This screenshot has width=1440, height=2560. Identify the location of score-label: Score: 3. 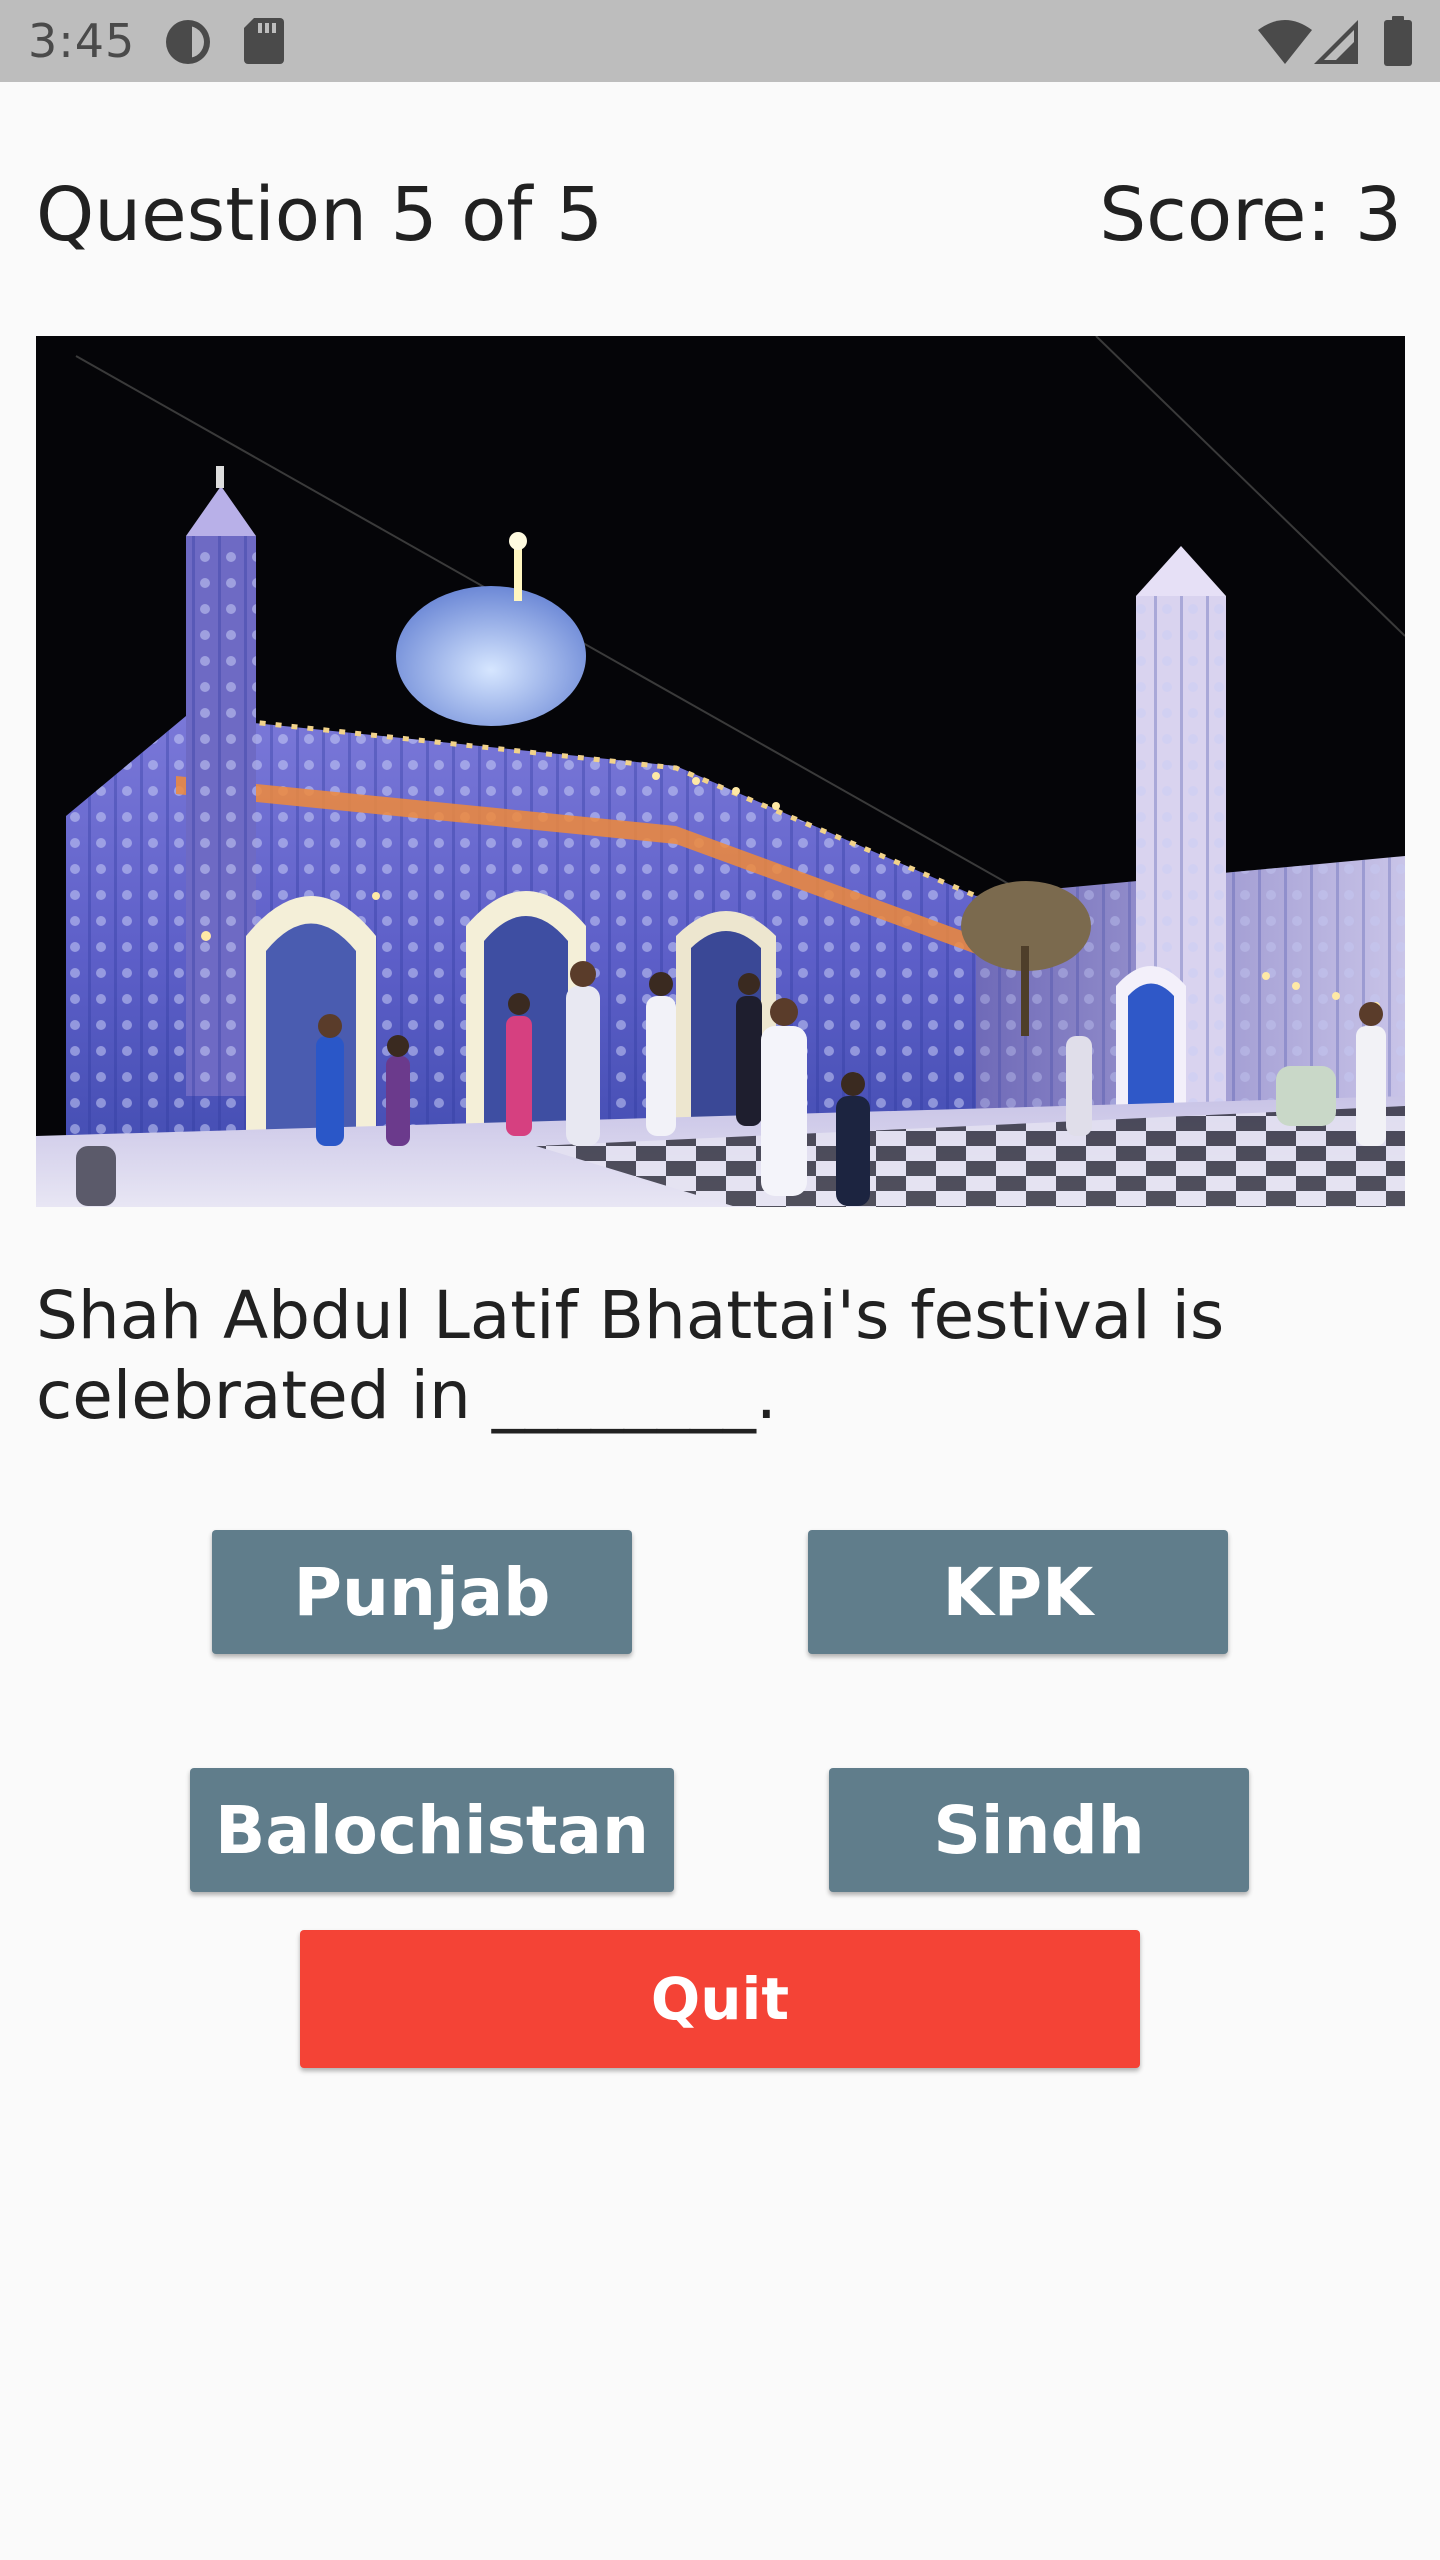
(1250, 215).